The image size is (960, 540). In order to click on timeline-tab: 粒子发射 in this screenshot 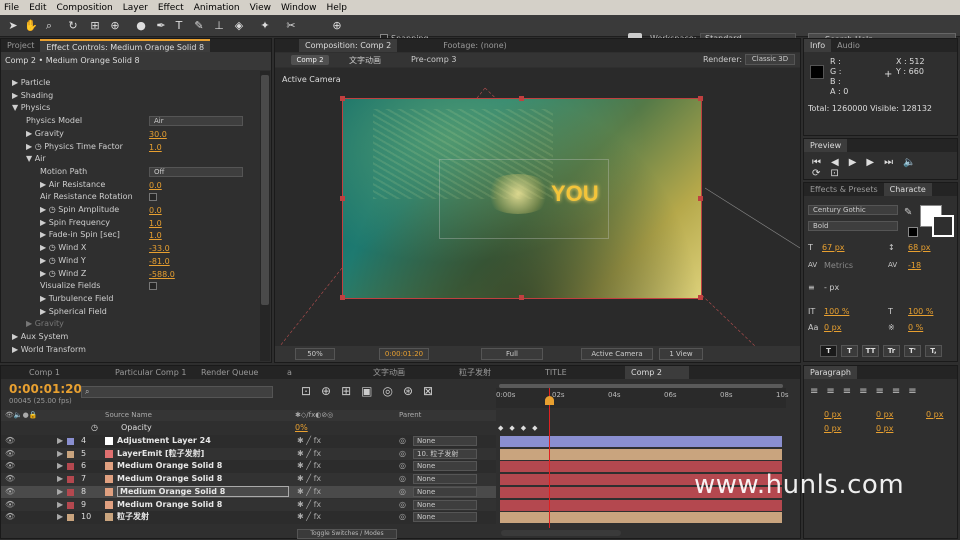, I will do `click(485, 372)`.